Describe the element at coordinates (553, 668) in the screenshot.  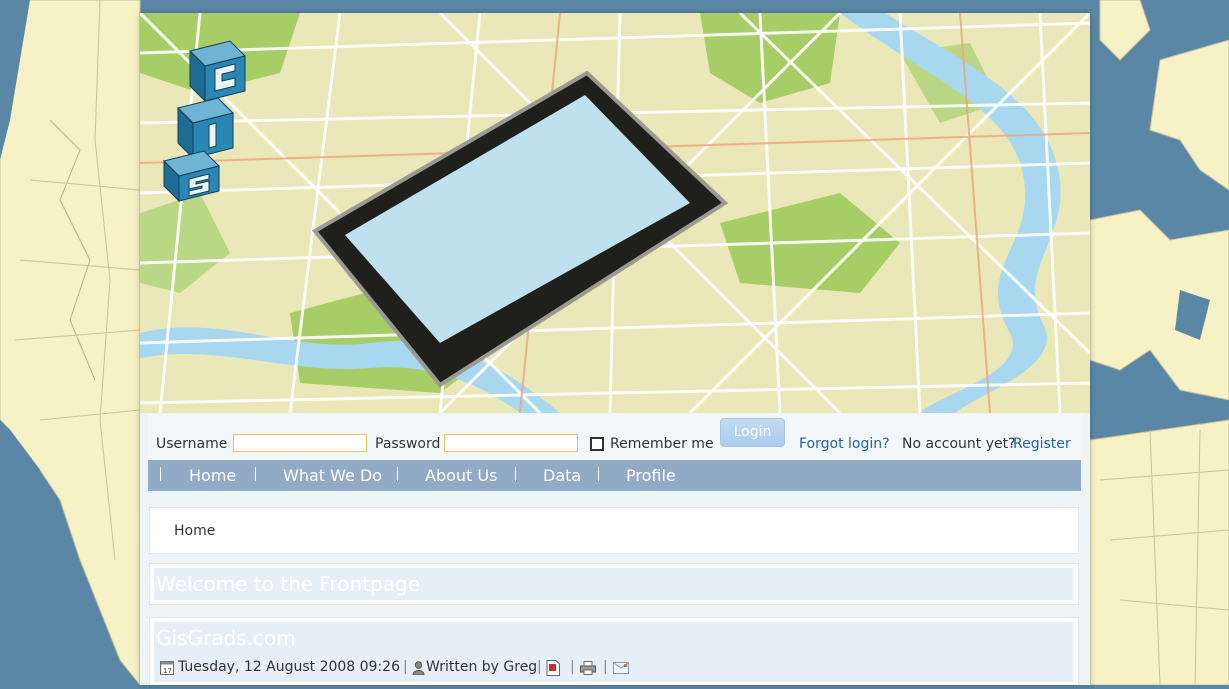
I see `pdf-icon` at that location.